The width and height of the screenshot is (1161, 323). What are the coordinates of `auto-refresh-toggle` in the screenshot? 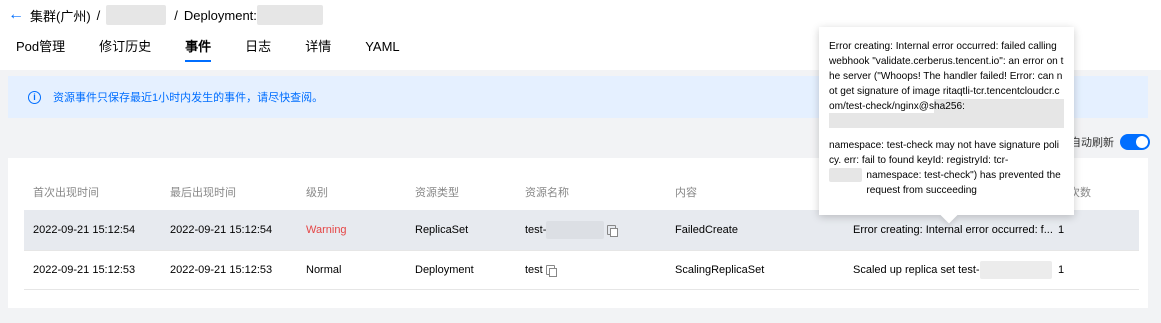 It's located at (1135, 142).